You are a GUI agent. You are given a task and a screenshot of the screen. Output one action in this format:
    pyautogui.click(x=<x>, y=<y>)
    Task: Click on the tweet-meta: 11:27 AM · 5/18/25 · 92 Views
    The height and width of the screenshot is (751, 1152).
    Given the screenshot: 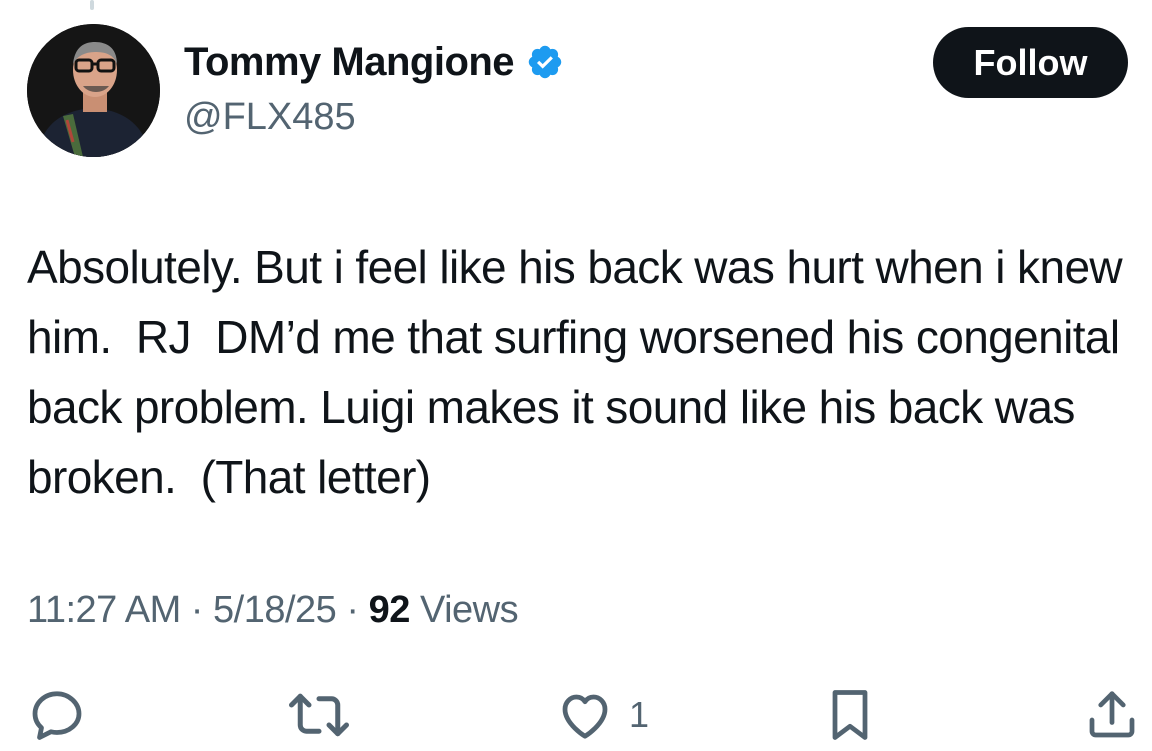 What is the action you would take?
    pyautogui.click(x=273, y=610)
    